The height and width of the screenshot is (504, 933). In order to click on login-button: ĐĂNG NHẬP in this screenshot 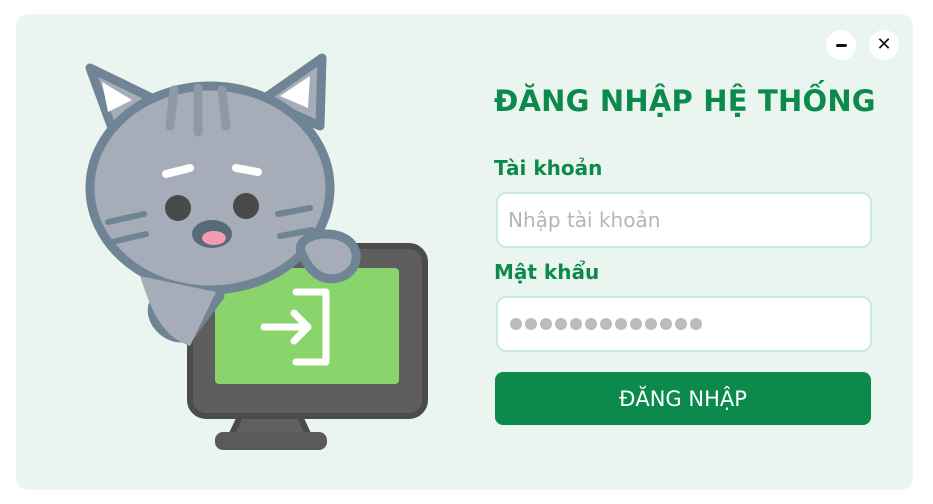, I will do `click(683, 398)`.